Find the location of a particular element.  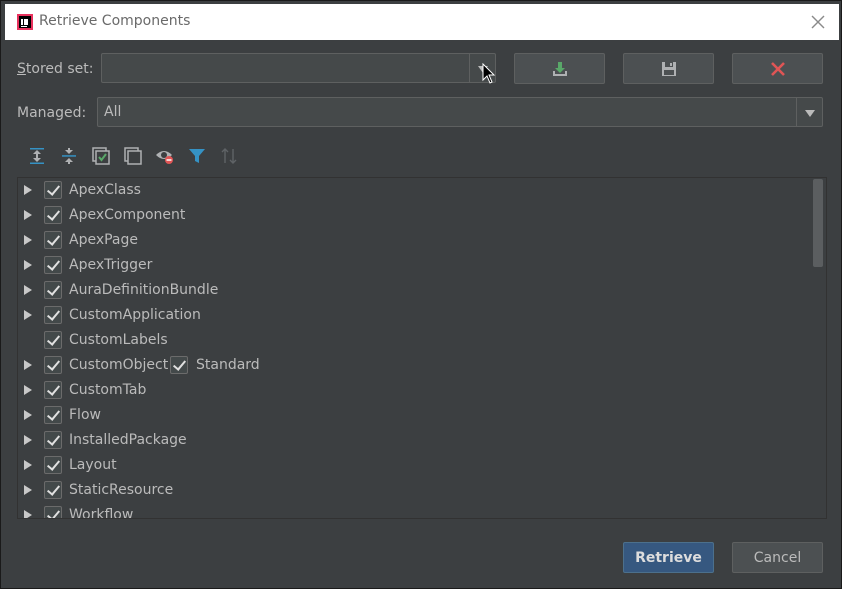

tree-item: ApexClass is located at coordinates (415, 190).